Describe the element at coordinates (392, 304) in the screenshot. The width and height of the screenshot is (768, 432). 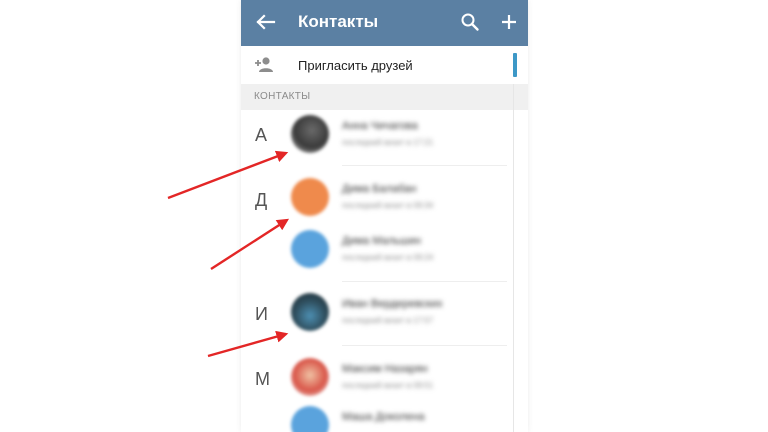
I see `contact-name: Иван Вердеревских` at that location.